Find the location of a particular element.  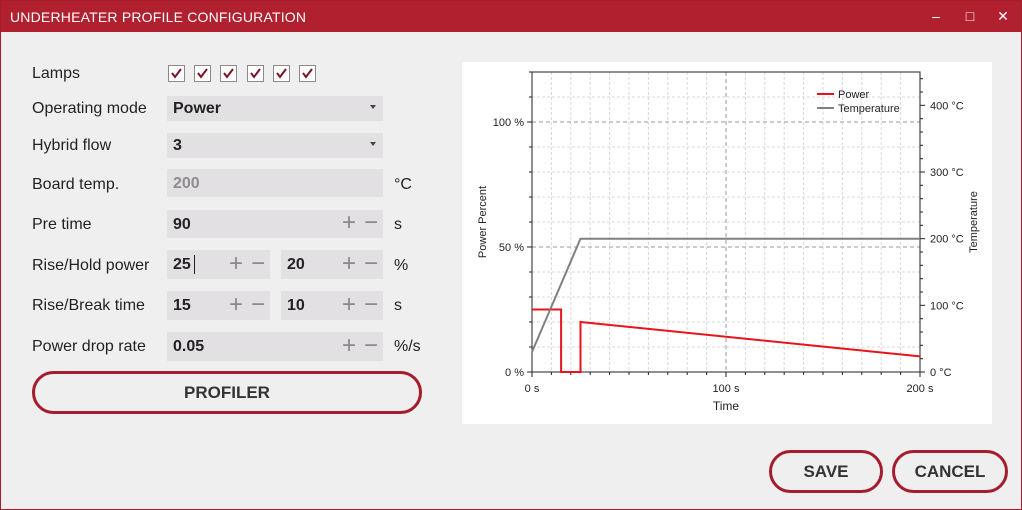

window-title: UNDERHEATER PROFILE CONFIGURATION is located at coordinates (158, 17).